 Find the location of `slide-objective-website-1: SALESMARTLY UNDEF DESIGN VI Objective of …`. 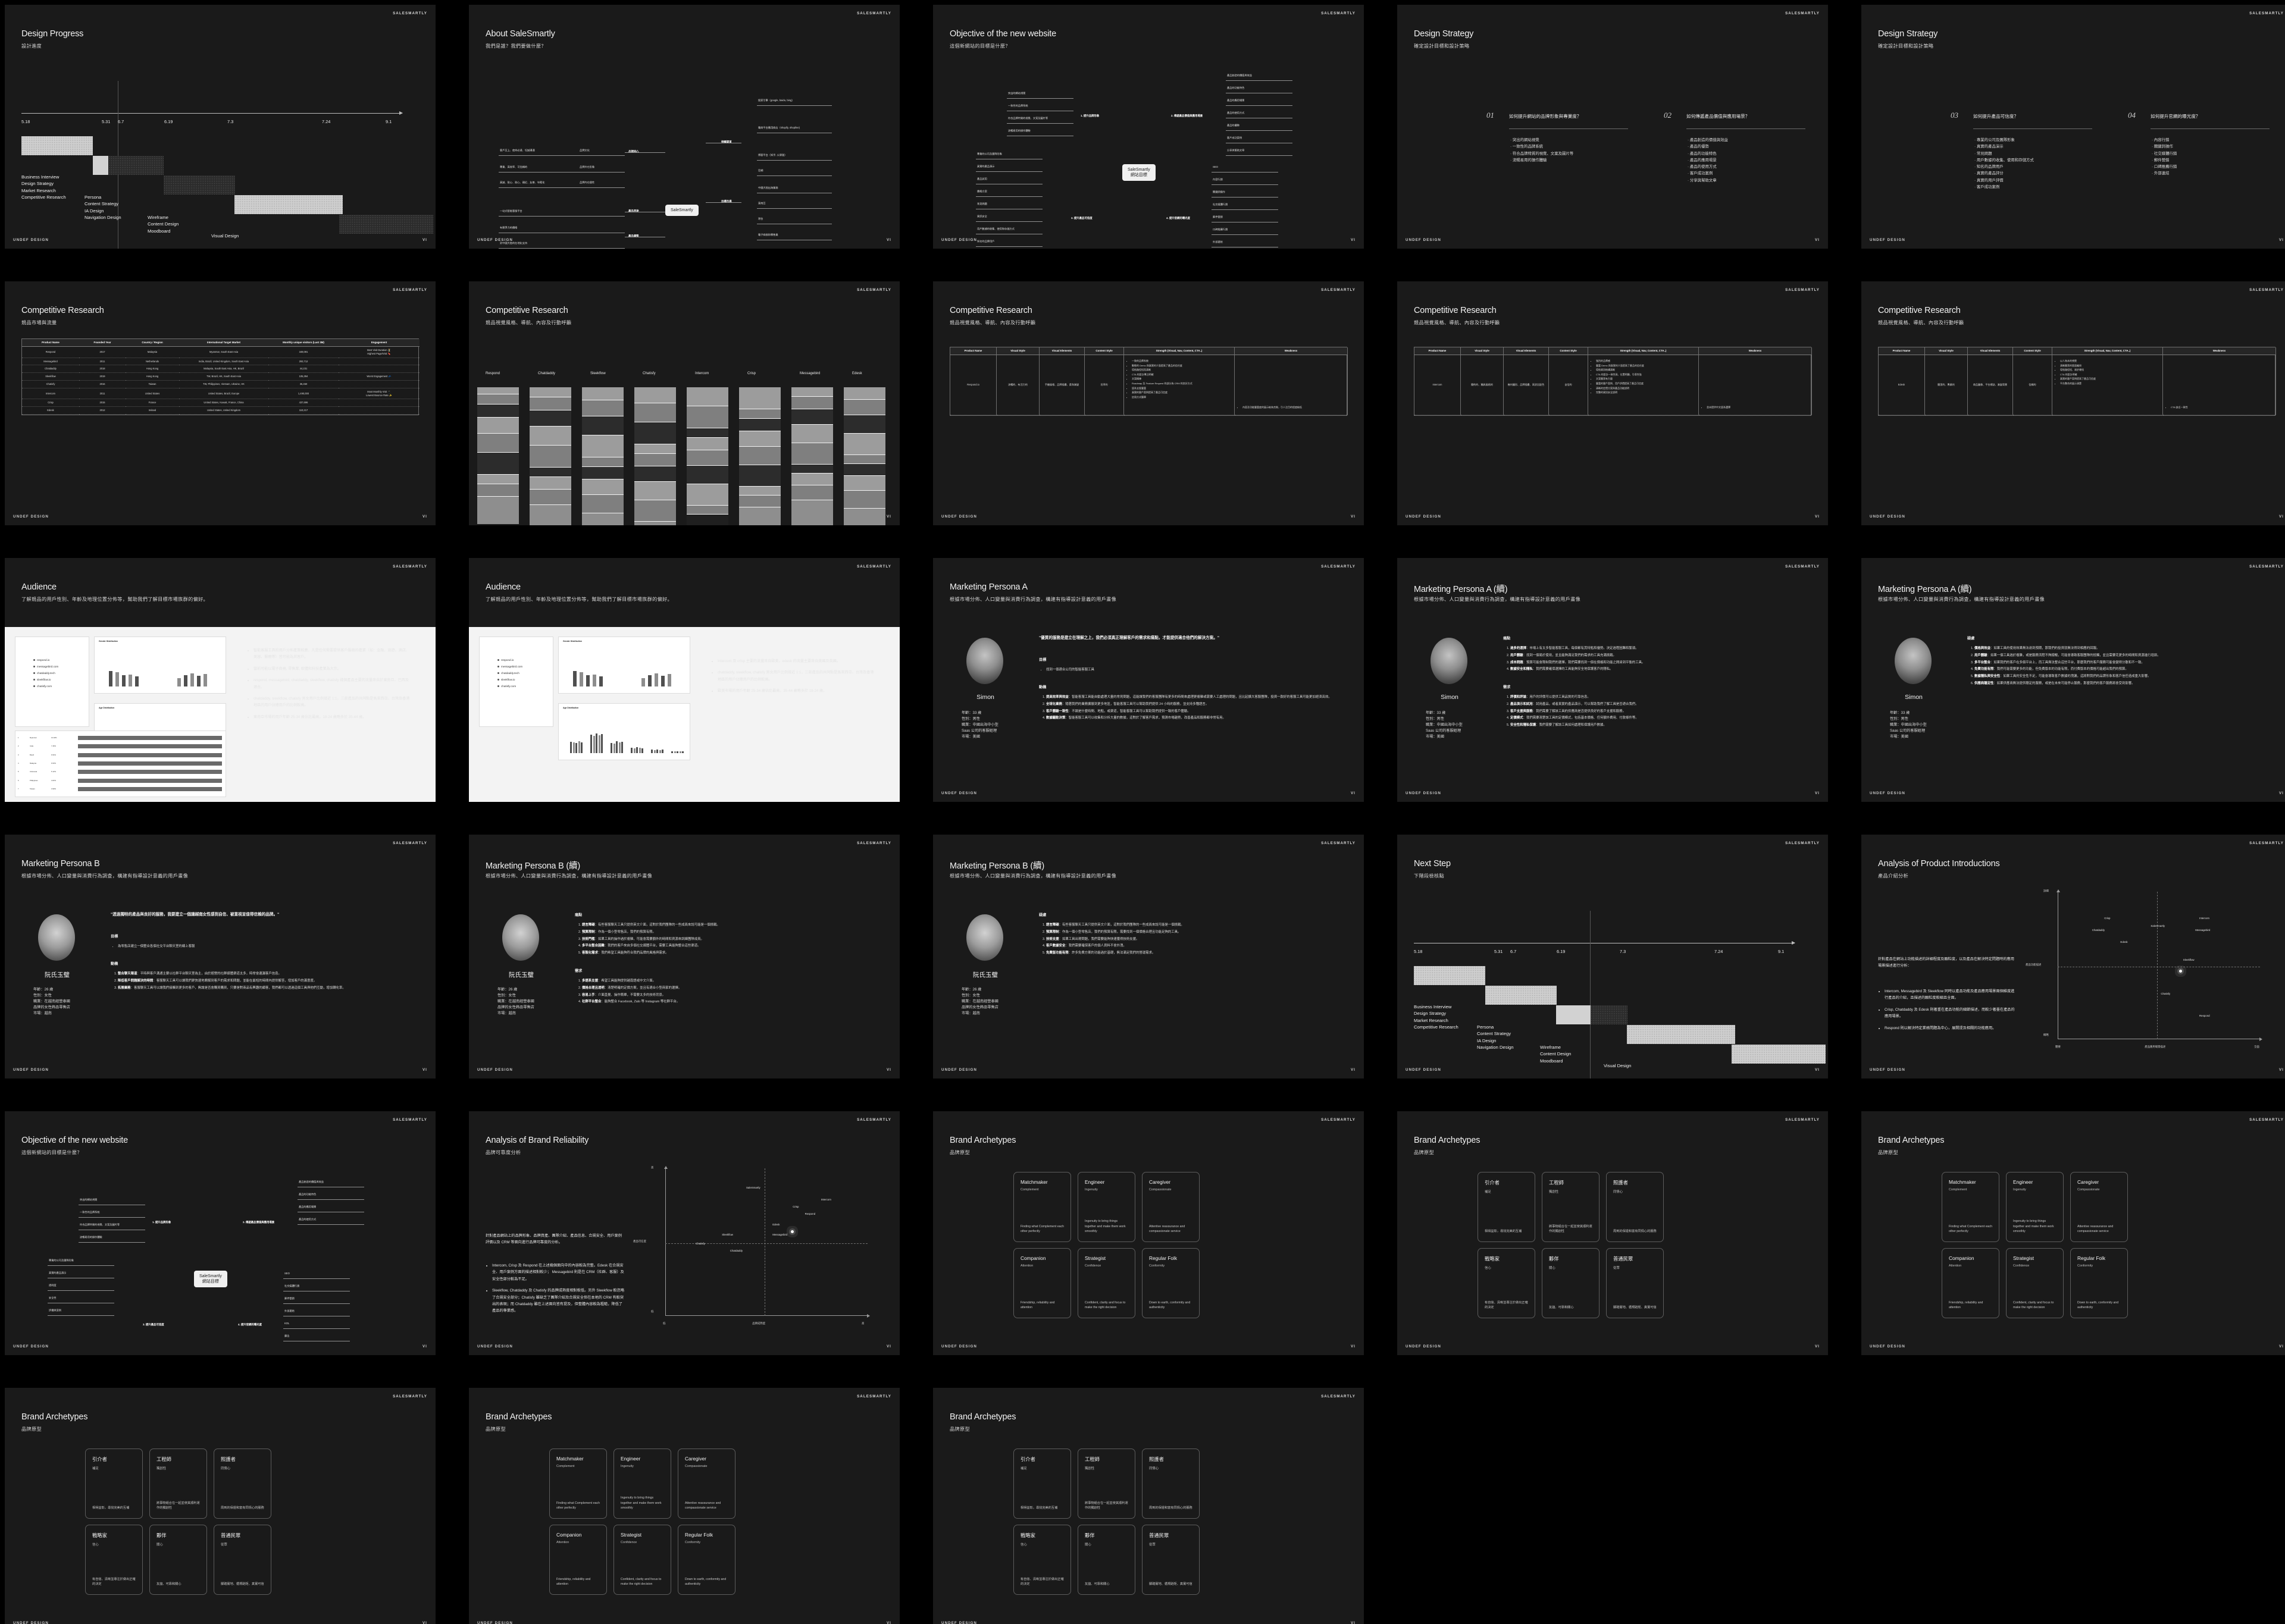

slide-objective-website-1: SALESMARTLY UNDEF DESIGN VI Objective of … is located at coordinates (1148, 127).